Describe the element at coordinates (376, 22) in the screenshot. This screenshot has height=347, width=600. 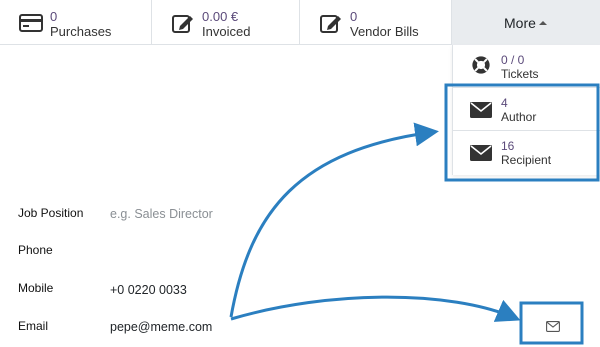
I see `vendor-bills-button: 0 Vendor Bills` at that location.